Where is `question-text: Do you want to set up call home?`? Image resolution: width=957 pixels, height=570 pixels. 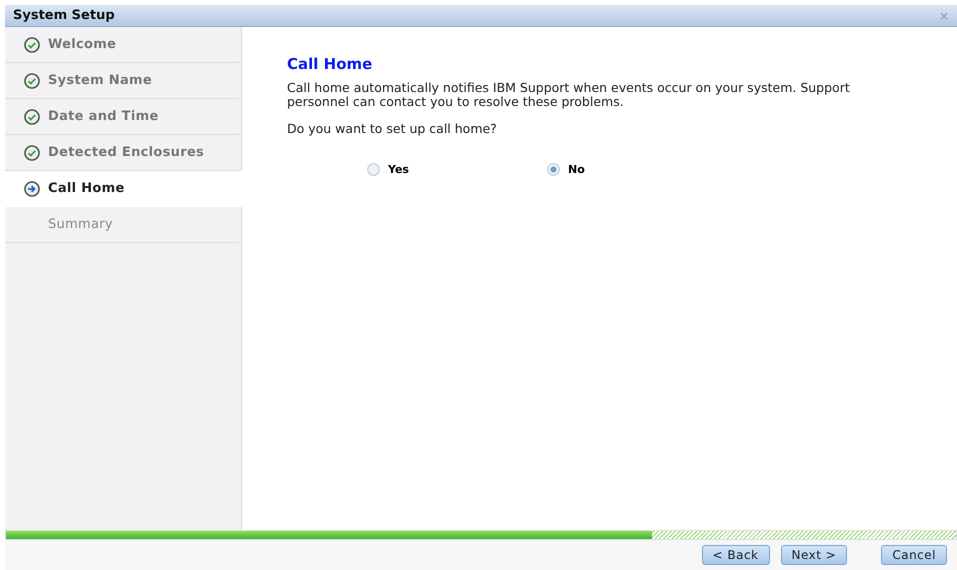
question-text: Do you want to set up call home? is located at coordinates (392, 129).